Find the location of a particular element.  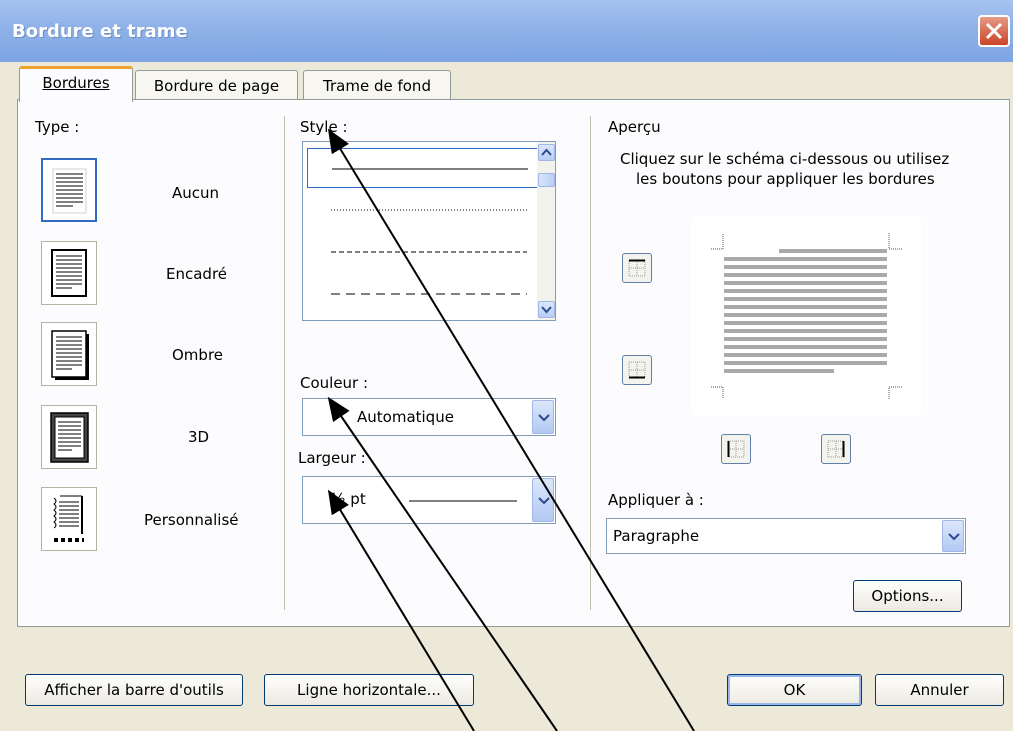

tab-bordures-label: Bordures is located at coordinates (76, 83).